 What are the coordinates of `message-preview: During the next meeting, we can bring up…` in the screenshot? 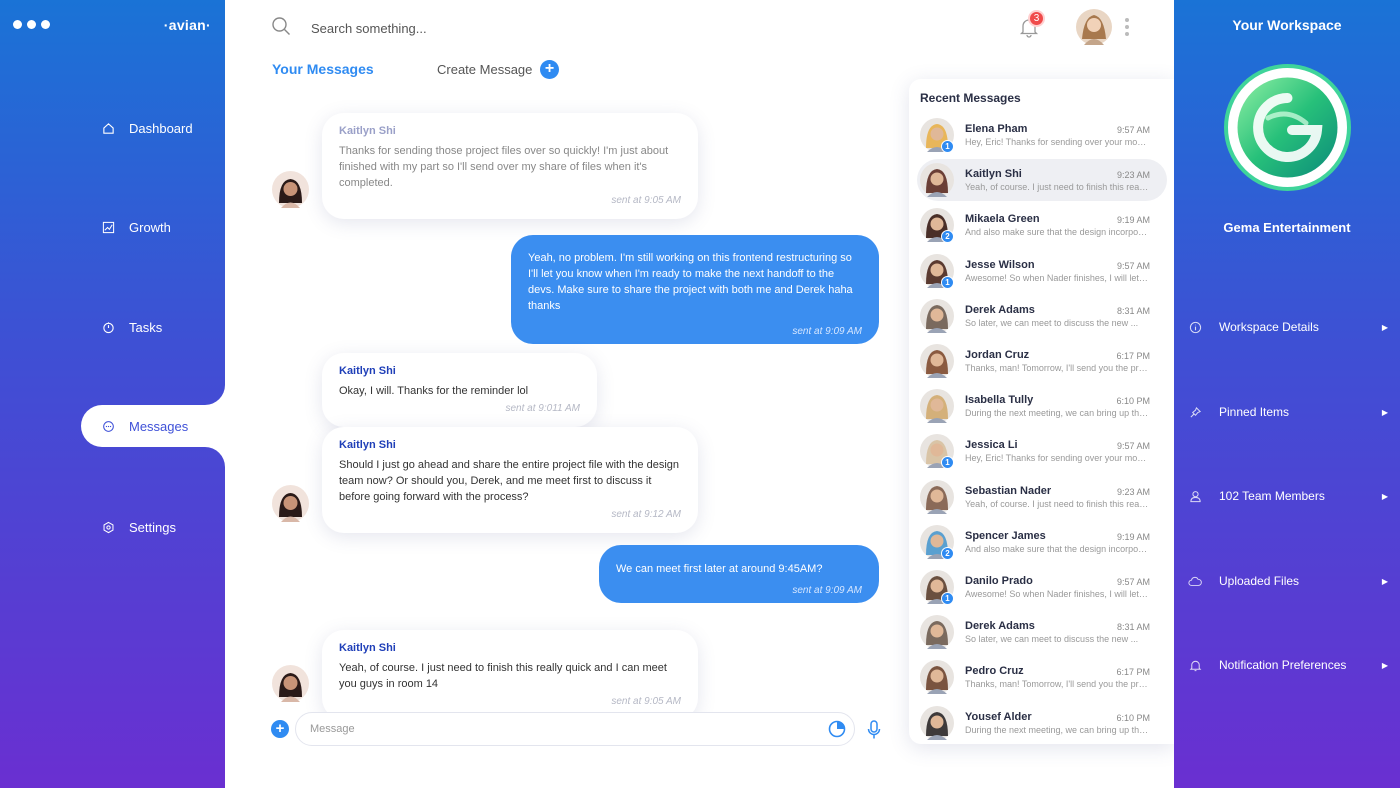 It's located at (1057, 413).